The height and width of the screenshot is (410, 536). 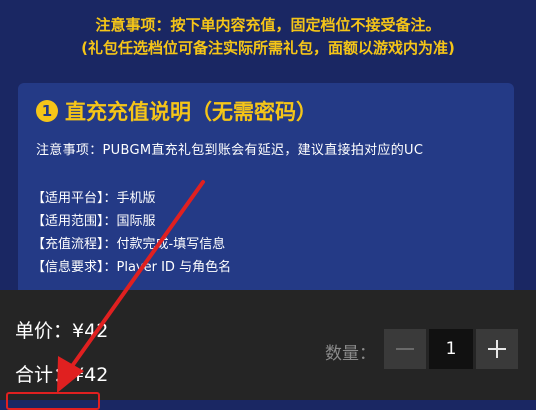 What do you see at coordinates (230, 150) in the screenshot?
I see `card-note: 注意事项：PUBGM直充礼包到账会有延迟，建议直接拍对应的UC` at bounding box center [230, 150].